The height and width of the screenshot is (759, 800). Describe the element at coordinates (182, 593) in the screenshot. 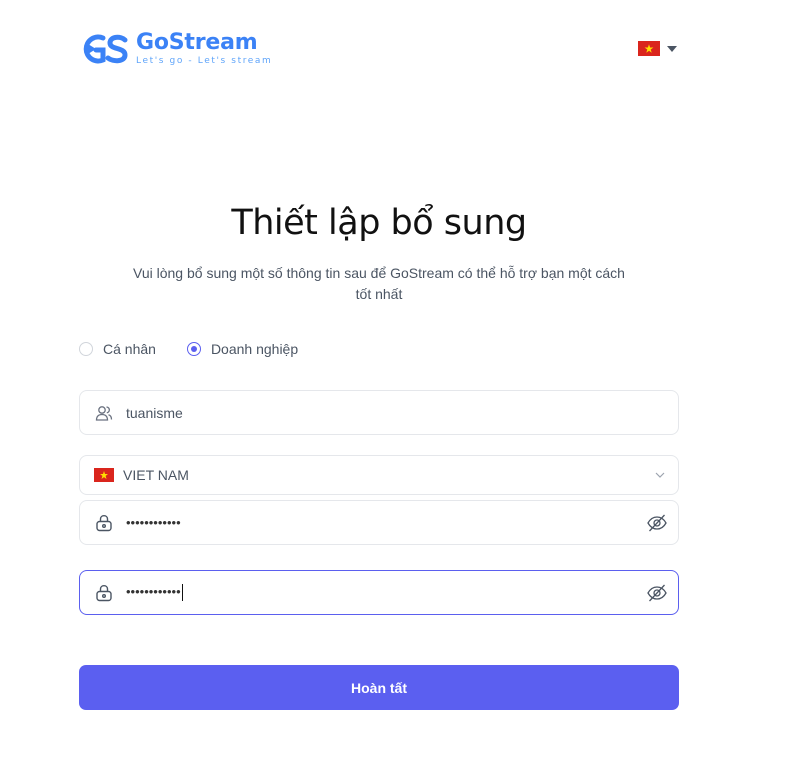

I see `text-cursor` at that location.